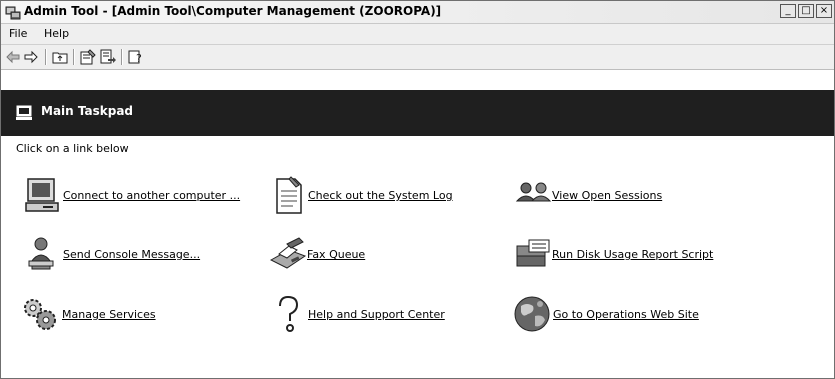  What do you see at coordinates (417, 57) in the screenshot?
I see `toolbar: ?` at bounding box center [417, 57].